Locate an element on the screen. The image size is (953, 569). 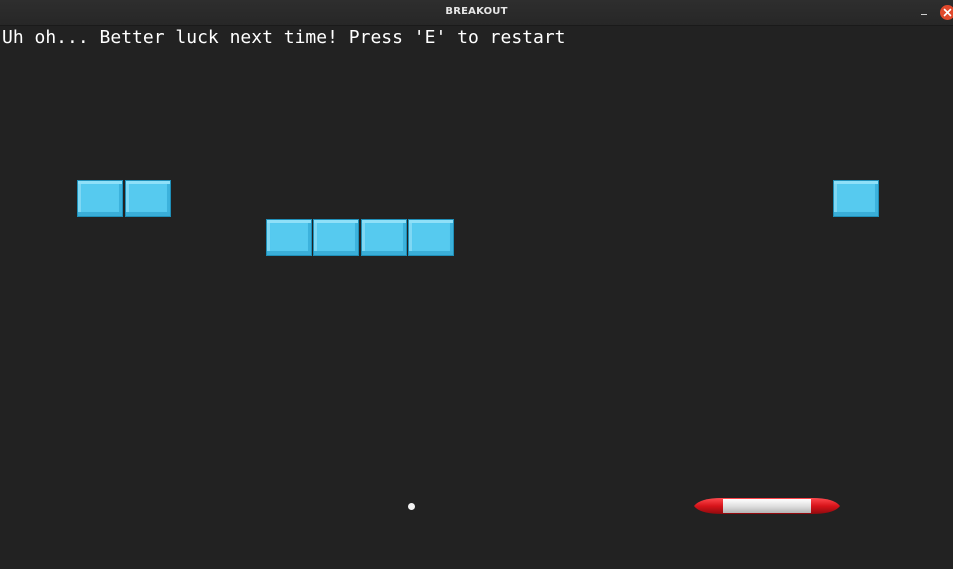
ball is located at coordinates (411, 506).